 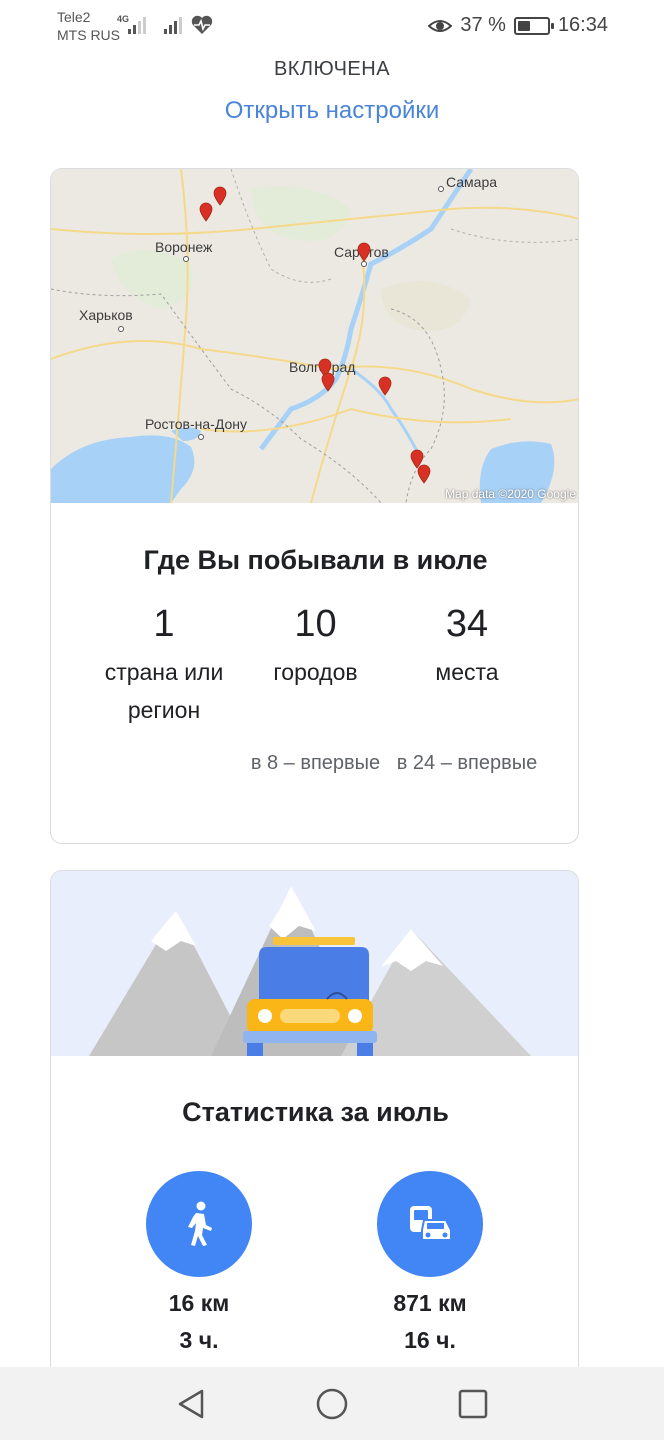 What do you see at coordinates (199, 1340) in the screenshot?
I see `walking-duration: 3 ч.` at bounding box center [199, 1340].